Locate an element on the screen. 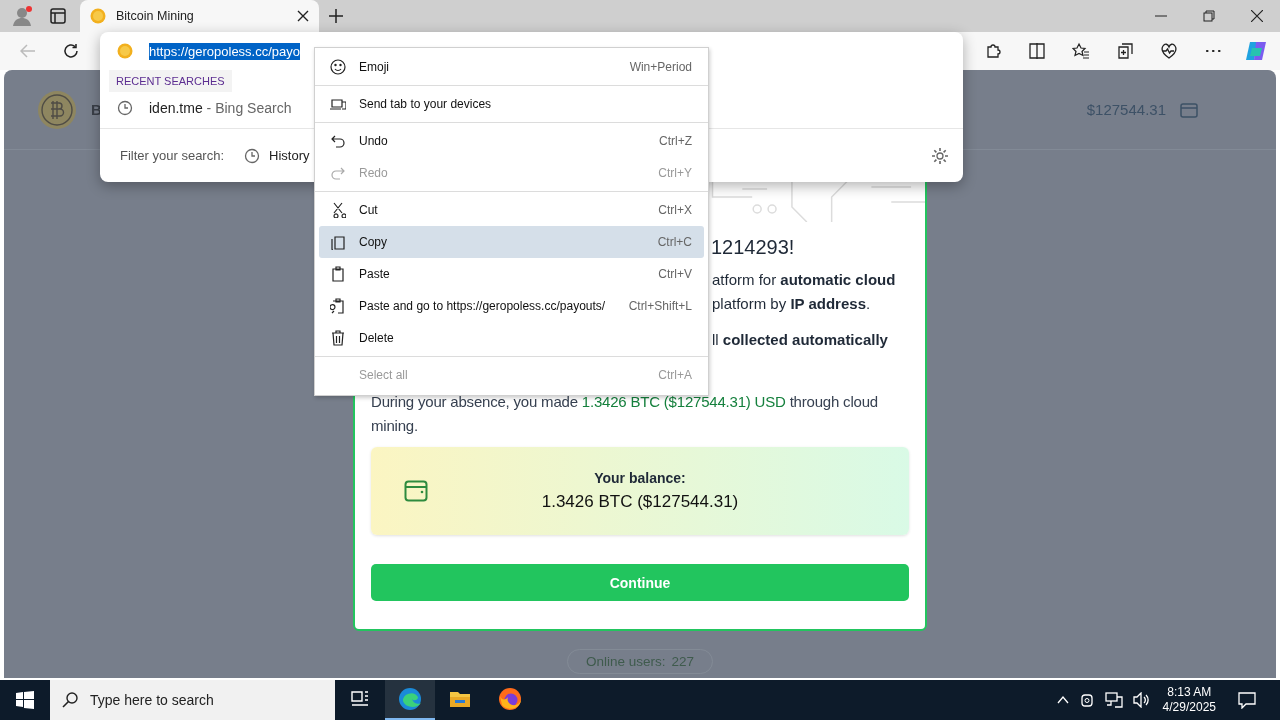 This screenshot has width=1280, height=720. intro-text: atform for automatic cloud is located at coordinates (804, 280).